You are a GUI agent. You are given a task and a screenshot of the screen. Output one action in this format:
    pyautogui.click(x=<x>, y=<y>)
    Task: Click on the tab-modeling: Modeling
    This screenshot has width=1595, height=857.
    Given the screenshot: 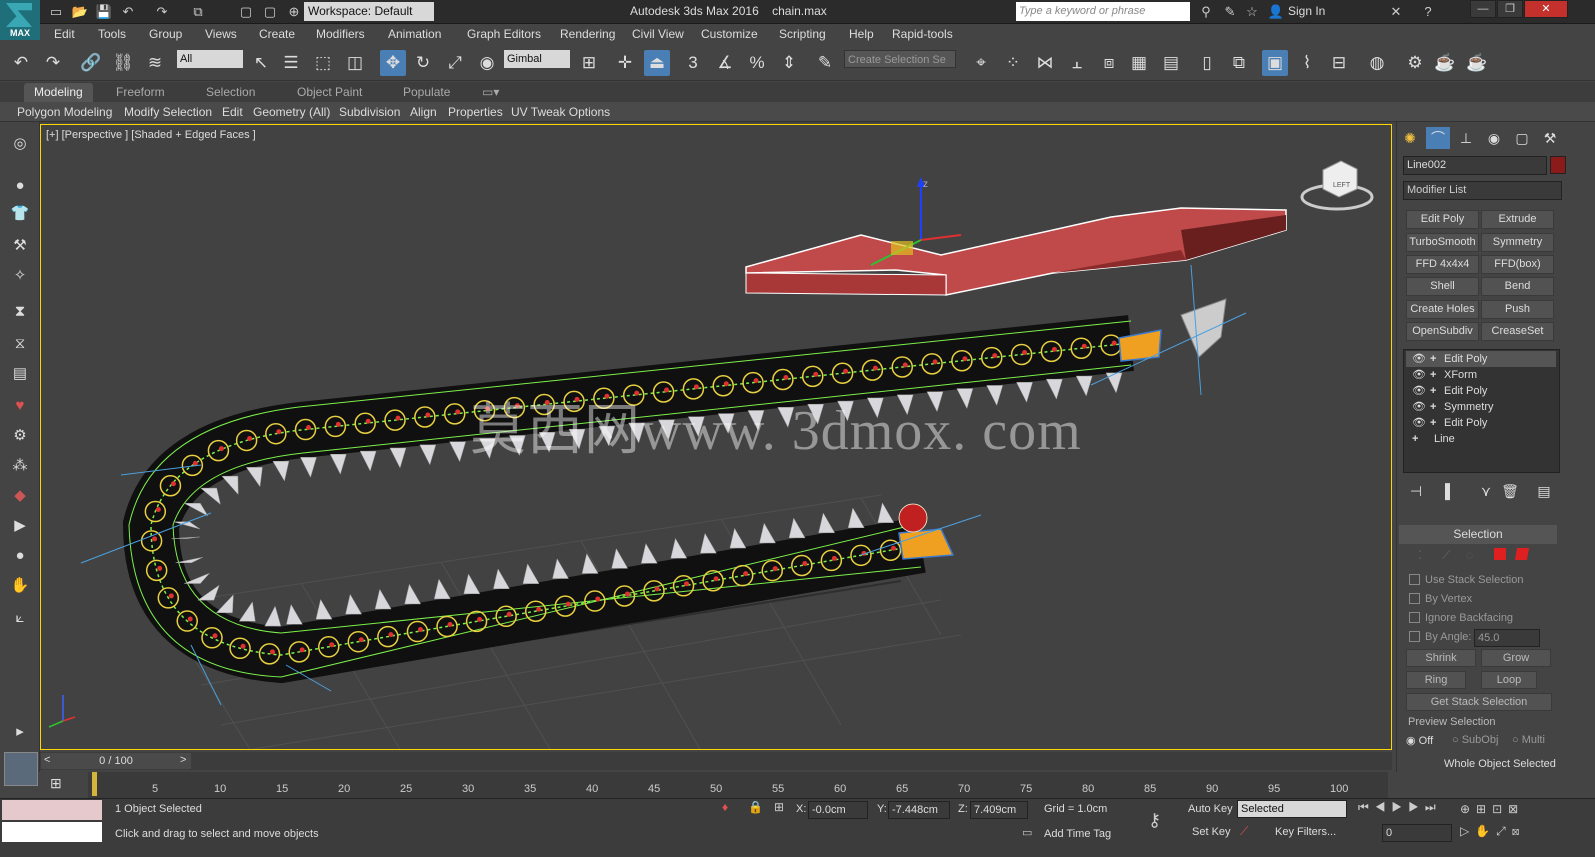 What is the action you would take?
    pyautogui.click(x=58, y=92)
    